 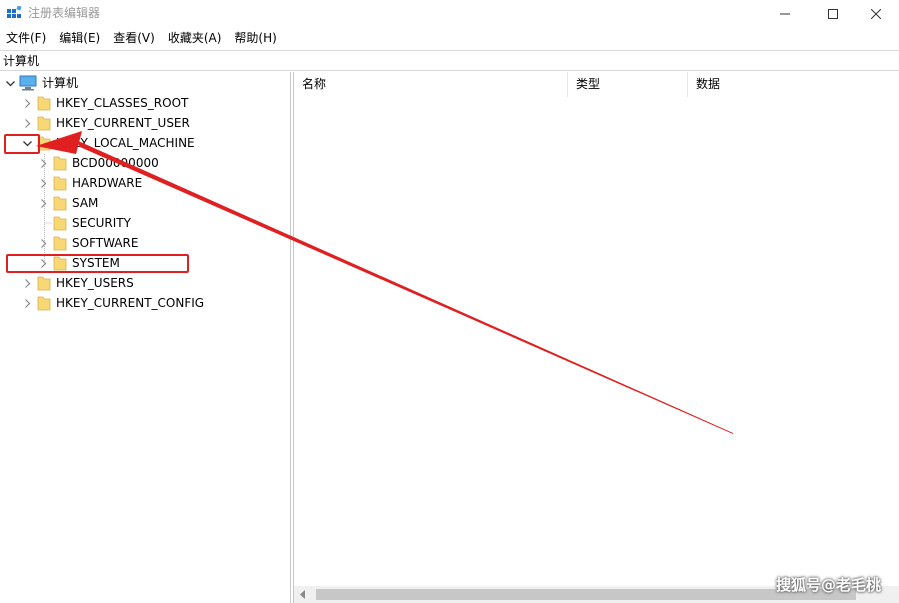 I want to click on scroll-left-icon, so click(x=303, y=594).